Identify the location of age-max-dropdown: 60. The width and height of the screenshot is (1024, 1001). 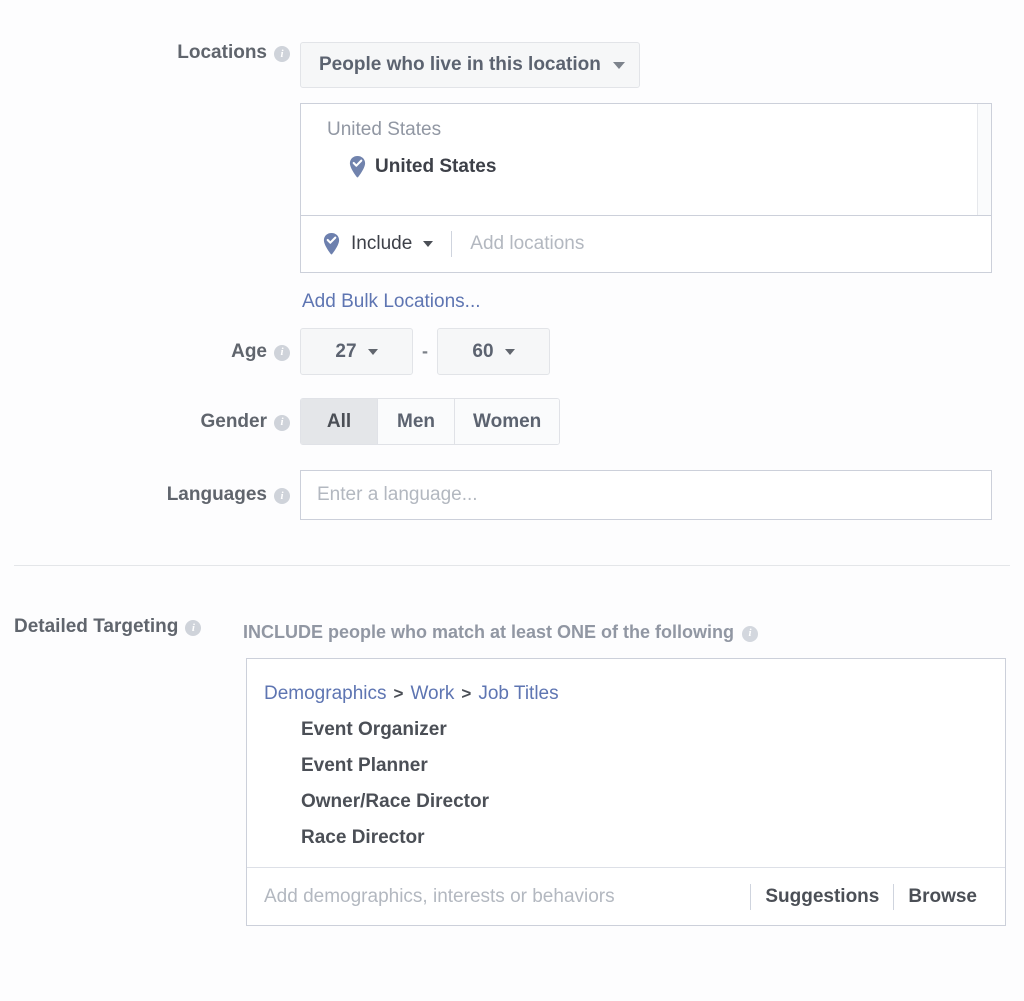
(493, 351).